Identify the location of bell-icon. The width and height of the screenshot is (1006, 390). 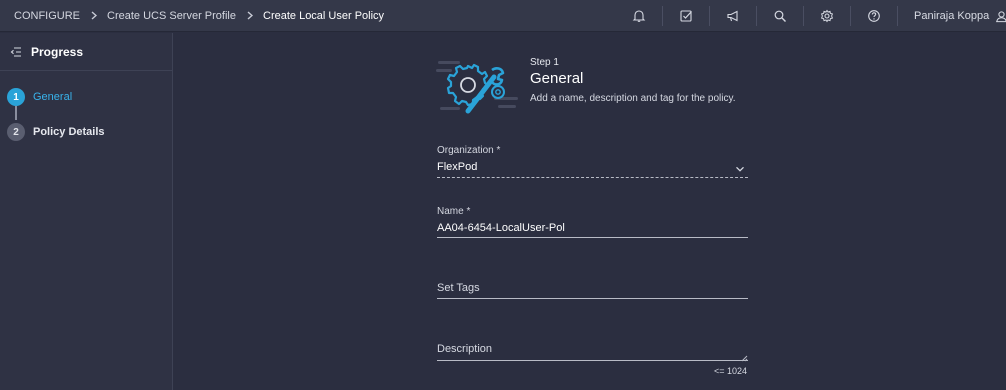
(639, 16).